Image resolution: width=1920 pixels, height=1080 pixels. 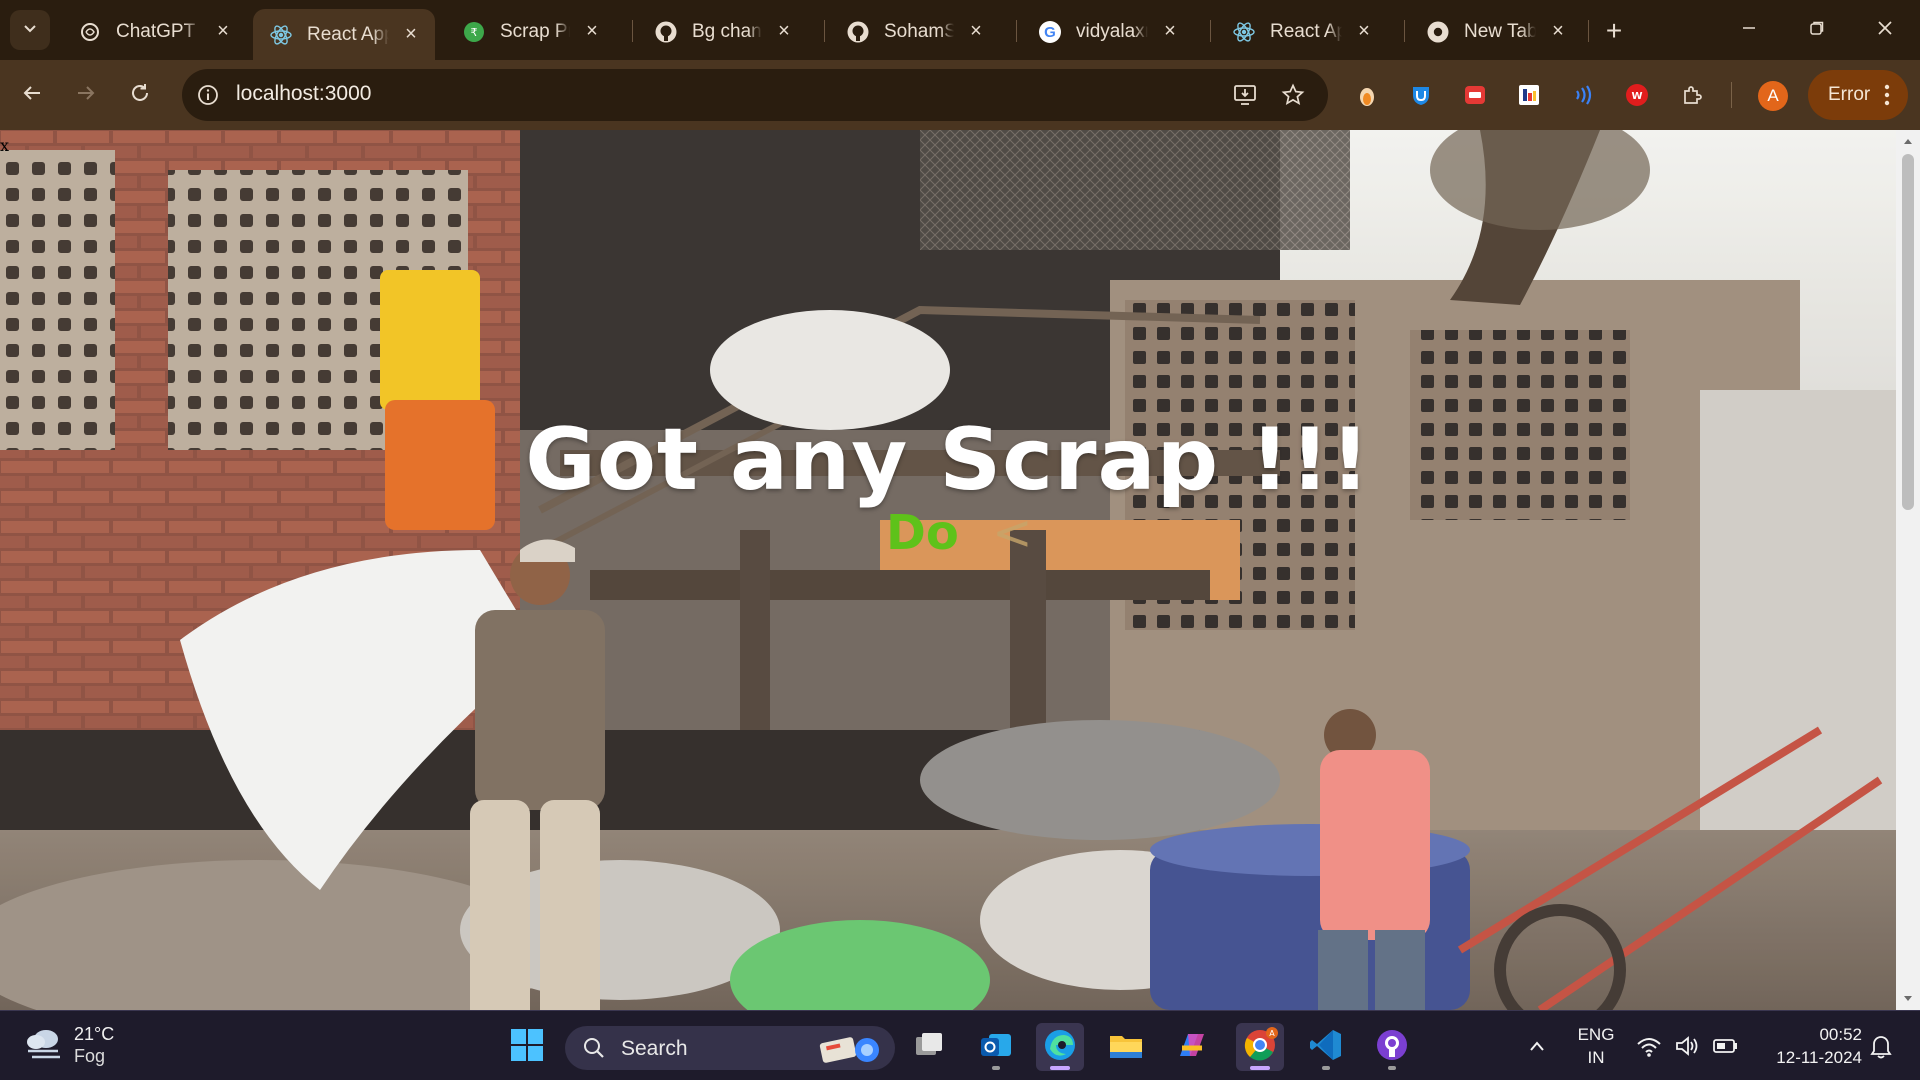 What do you see at coordinates (535, 31) in the screenshot?
I see `tab-title: Scrap Price` at bounding box center [535, 31].